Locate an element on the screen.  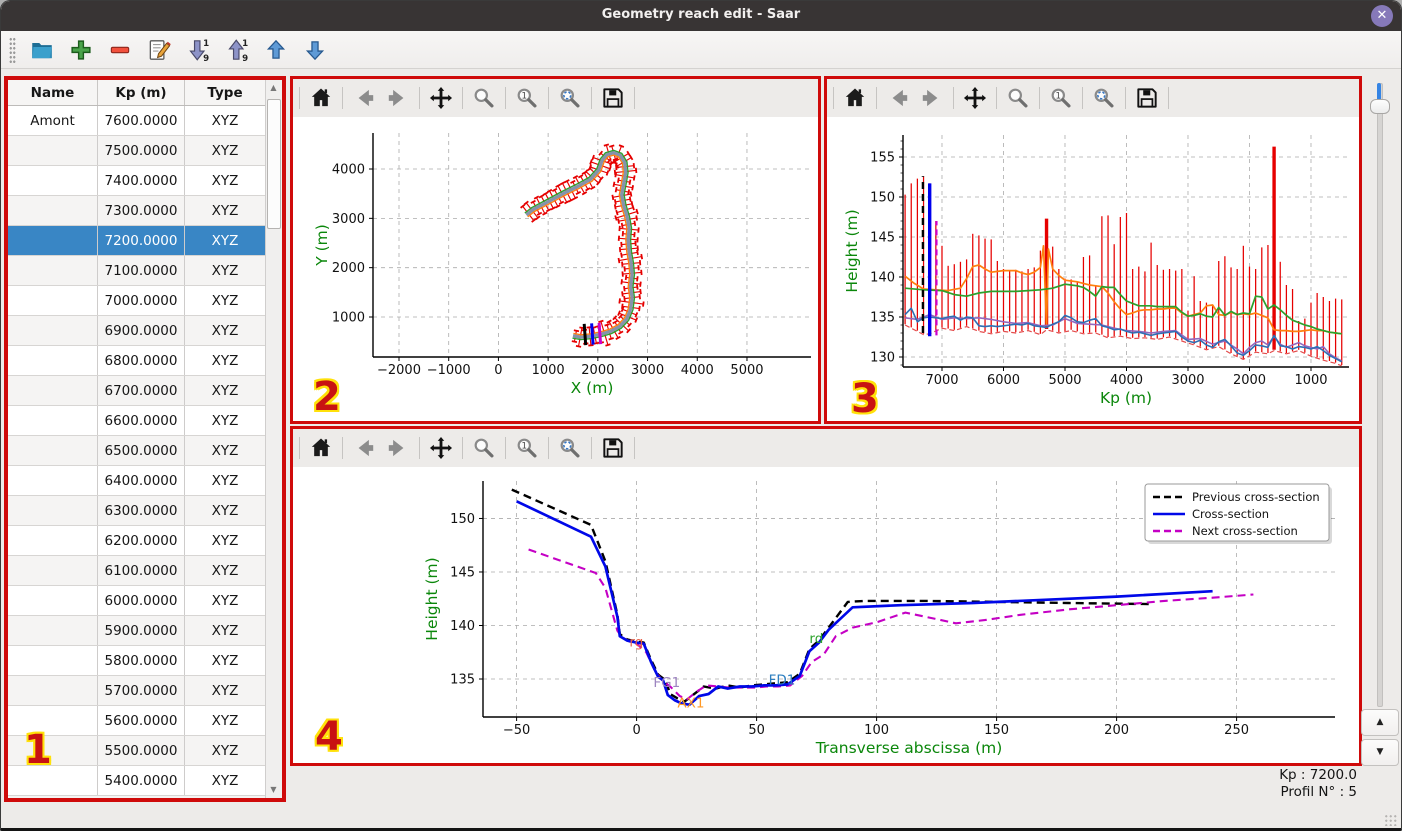
slider-handle is located at coordinates (1380, 106).